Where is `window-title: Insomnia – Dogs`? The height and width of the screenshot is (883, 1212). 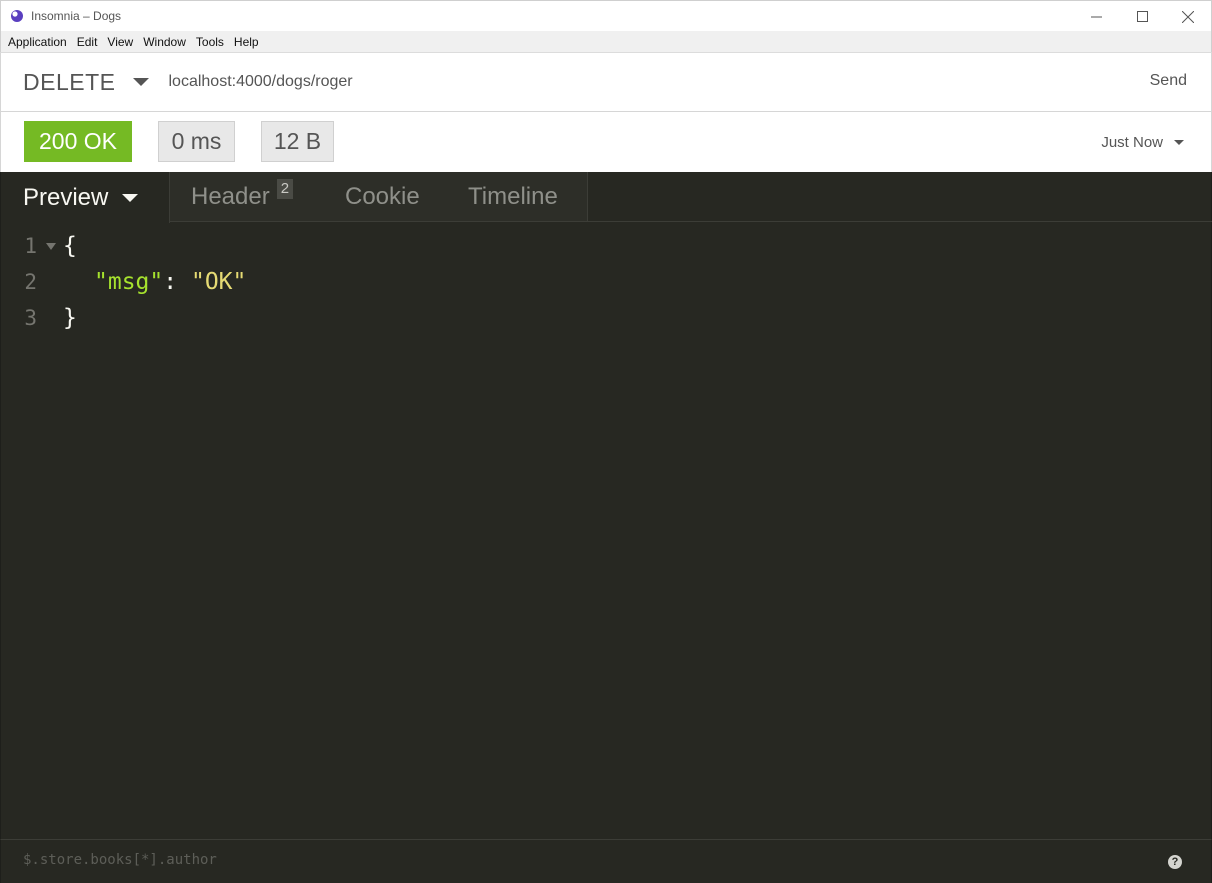 window-title: Insomnia – Dogs is located at coordinates (76, 16).